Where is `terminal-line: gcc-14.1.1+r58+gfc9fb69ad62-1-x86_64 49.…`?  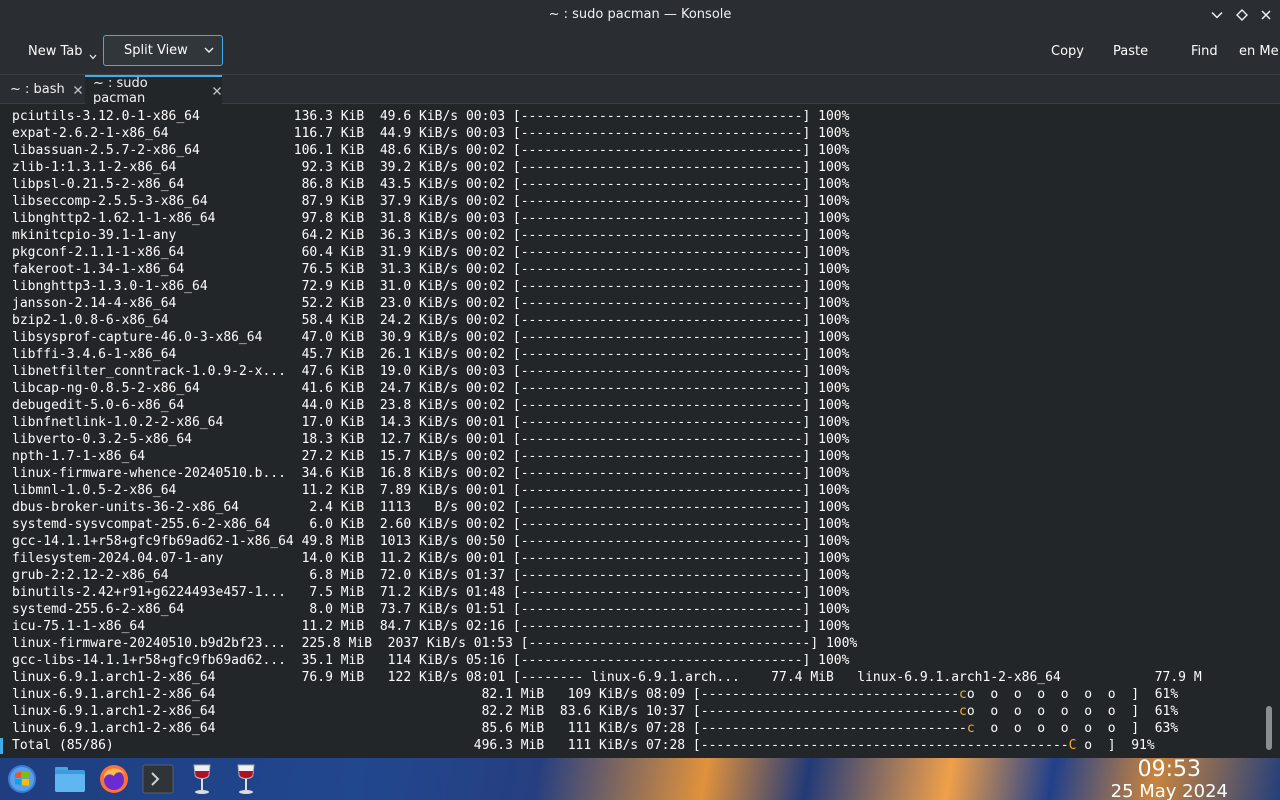 terminal-line: gcc-14.1.1+r58+gfc9fb69ad62-1-x86_64 49.… is located at coordinates (431, 541).